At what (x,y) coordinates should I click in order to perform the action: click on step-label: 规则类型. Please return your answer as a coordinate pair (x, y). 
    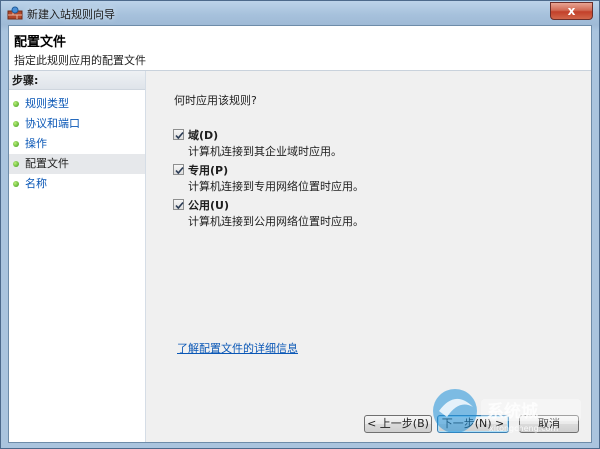
    Looking at the image, I should click on (47, 103).